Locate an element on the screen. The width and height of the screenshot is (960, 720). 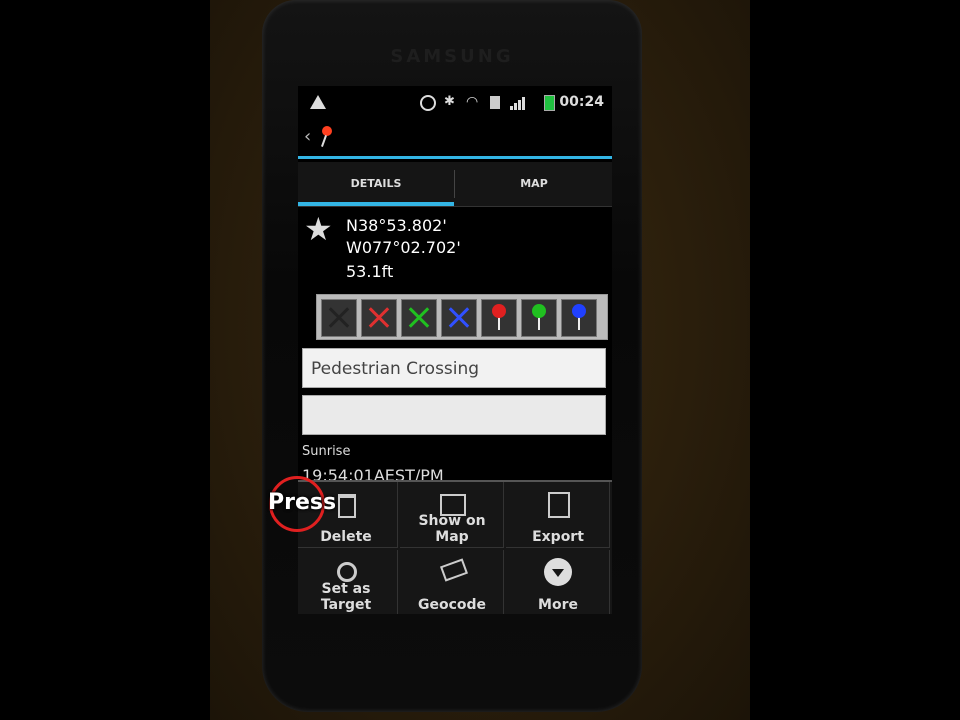
trash-icon is located at coordinates (347, 506).